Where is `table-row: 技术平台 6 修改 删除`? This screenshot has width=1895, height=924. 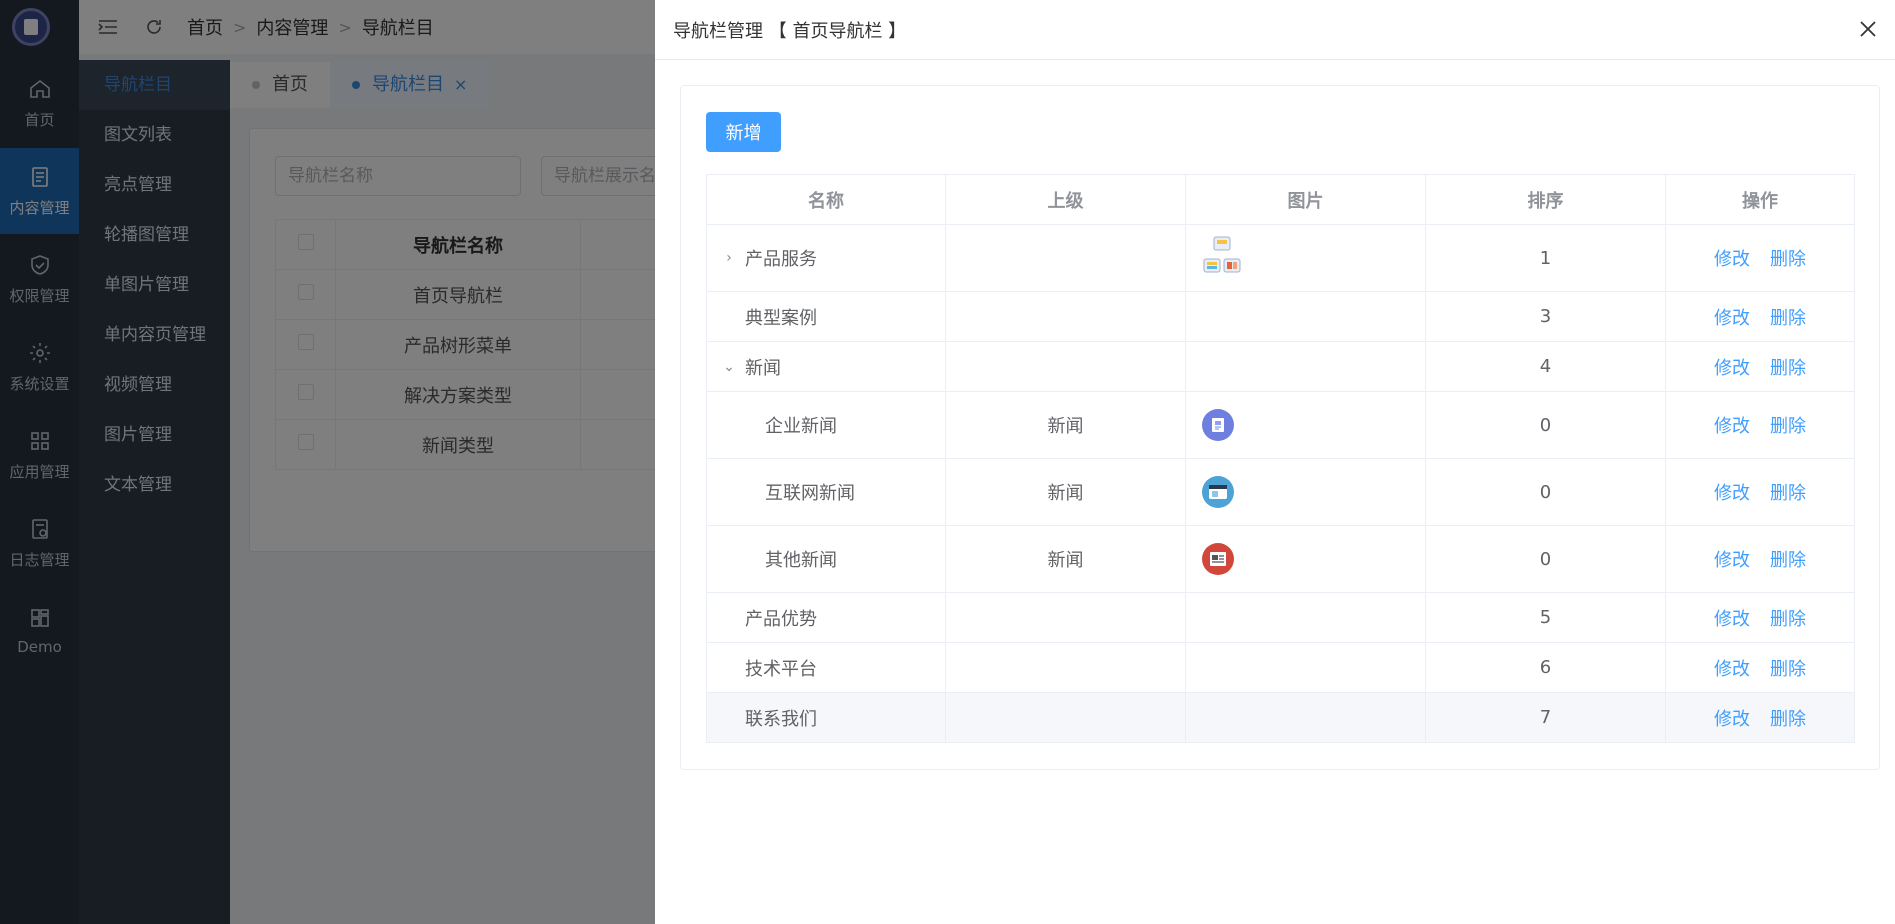 table-row: 技术平台 6 修改 删除 is located at coordinates (1280, 667).